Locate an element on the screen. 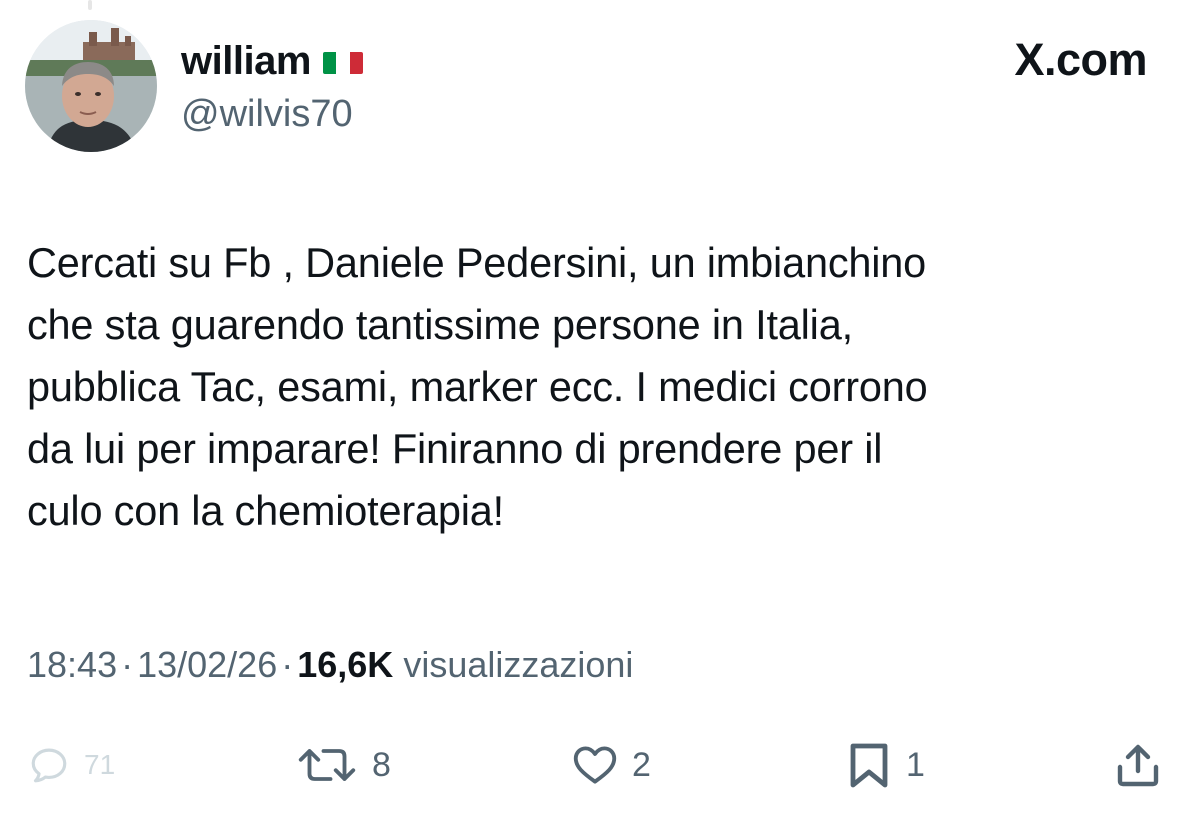  share-button is located at coordinates (1138, 765).